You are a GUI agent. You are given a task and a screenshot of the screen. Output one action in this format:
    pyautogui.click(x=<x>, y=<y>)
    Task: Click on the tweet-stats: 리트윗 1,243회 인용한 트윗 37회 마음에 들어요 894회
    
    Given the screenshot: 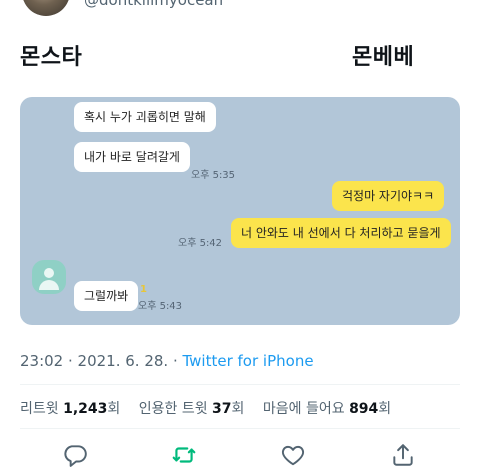 What is the action you would take?
    pyautogui.click(x=212, y=408)
    